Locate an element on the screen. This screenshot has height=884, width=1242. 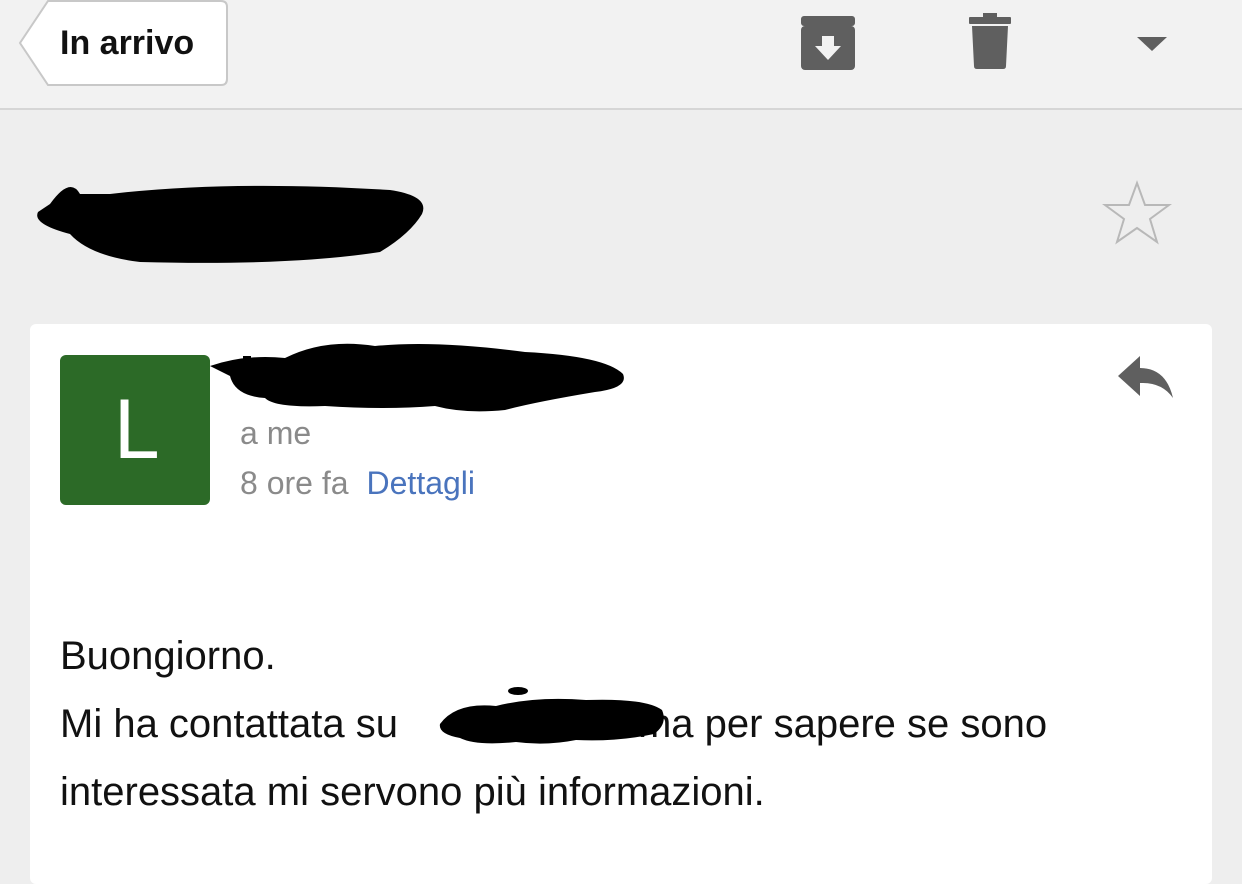
star-icon is located at coordinates (1137, 215).